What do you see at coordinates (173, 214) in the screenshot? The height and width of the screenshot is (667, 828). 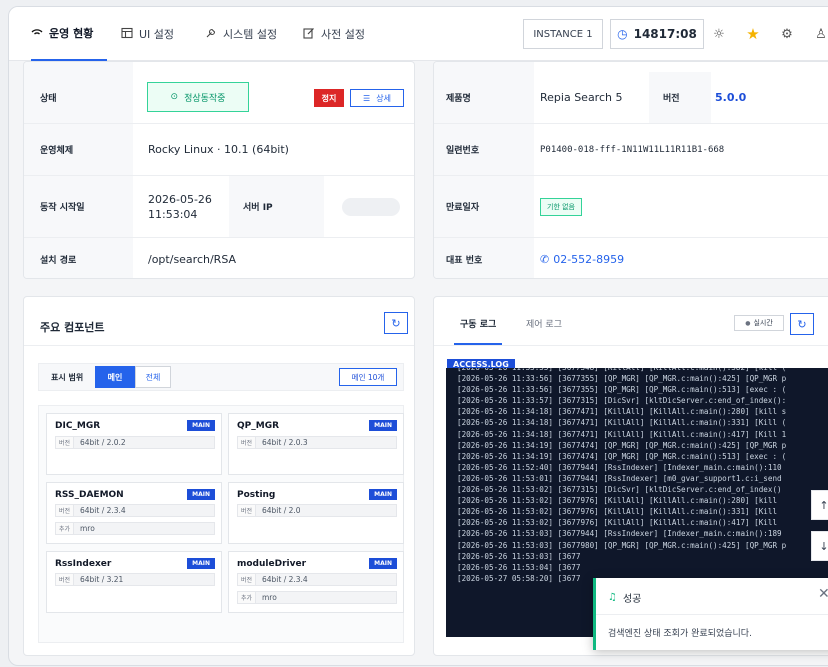 I see `start-time: 11:53:04` at bounding box center [173, 214].